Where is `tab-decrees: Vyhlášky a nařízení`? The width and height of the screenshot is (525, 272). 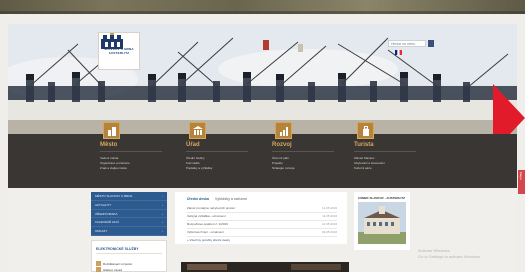 tab-decrees: Vyhlášky a nařízení is located at coordinates (231, 199).